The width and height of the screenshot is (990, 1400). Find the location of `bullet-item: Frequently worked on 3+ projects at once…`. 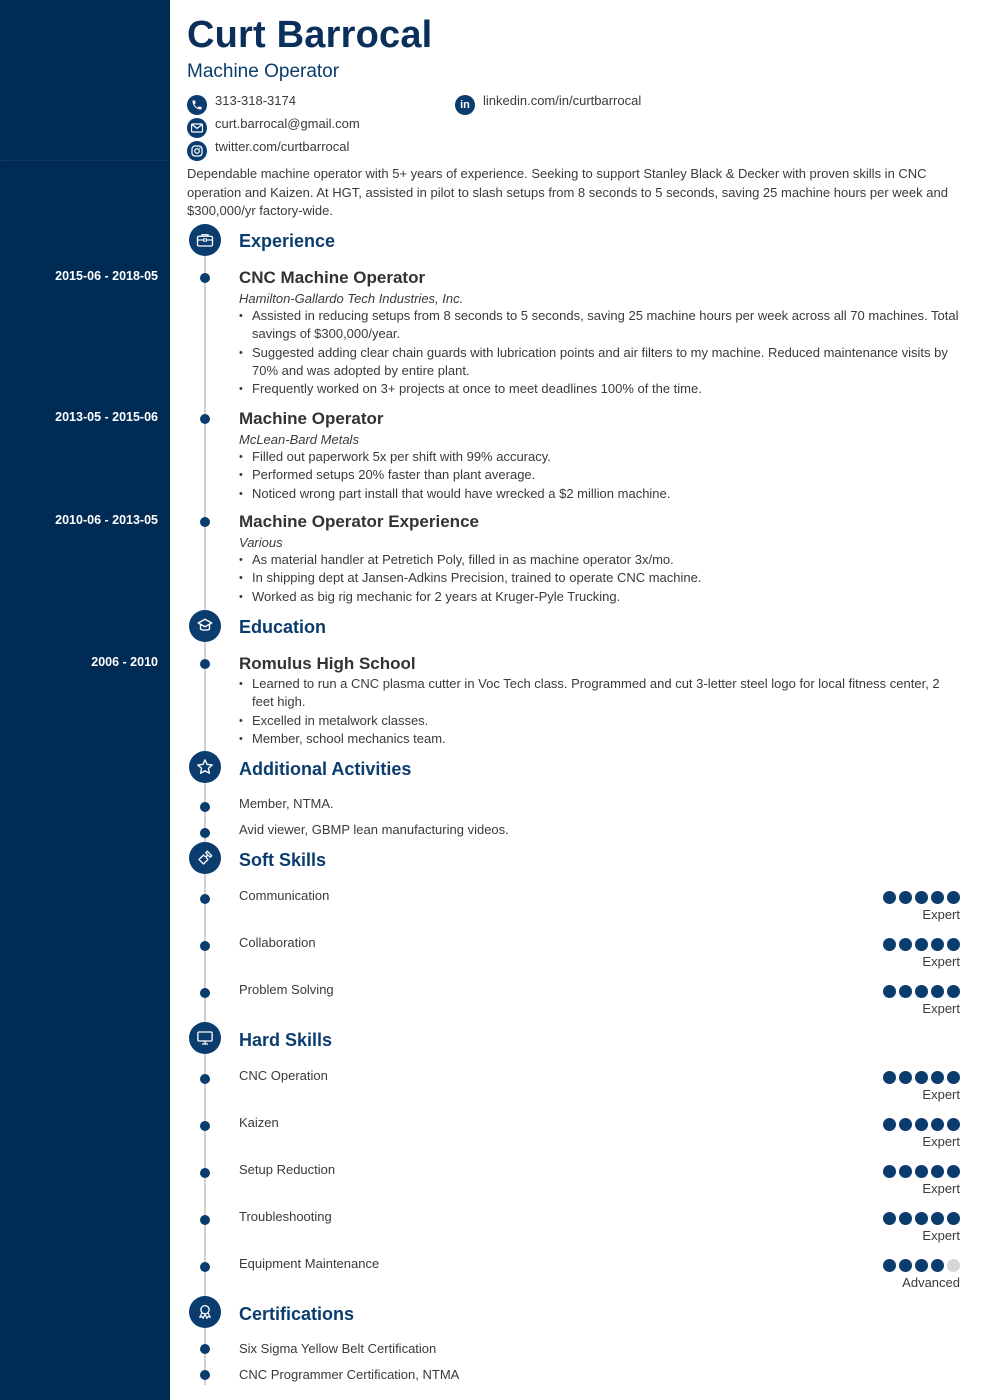

bullet-item: Frequently worked on 3+ projects at once… is located at coordinates (601, 389).